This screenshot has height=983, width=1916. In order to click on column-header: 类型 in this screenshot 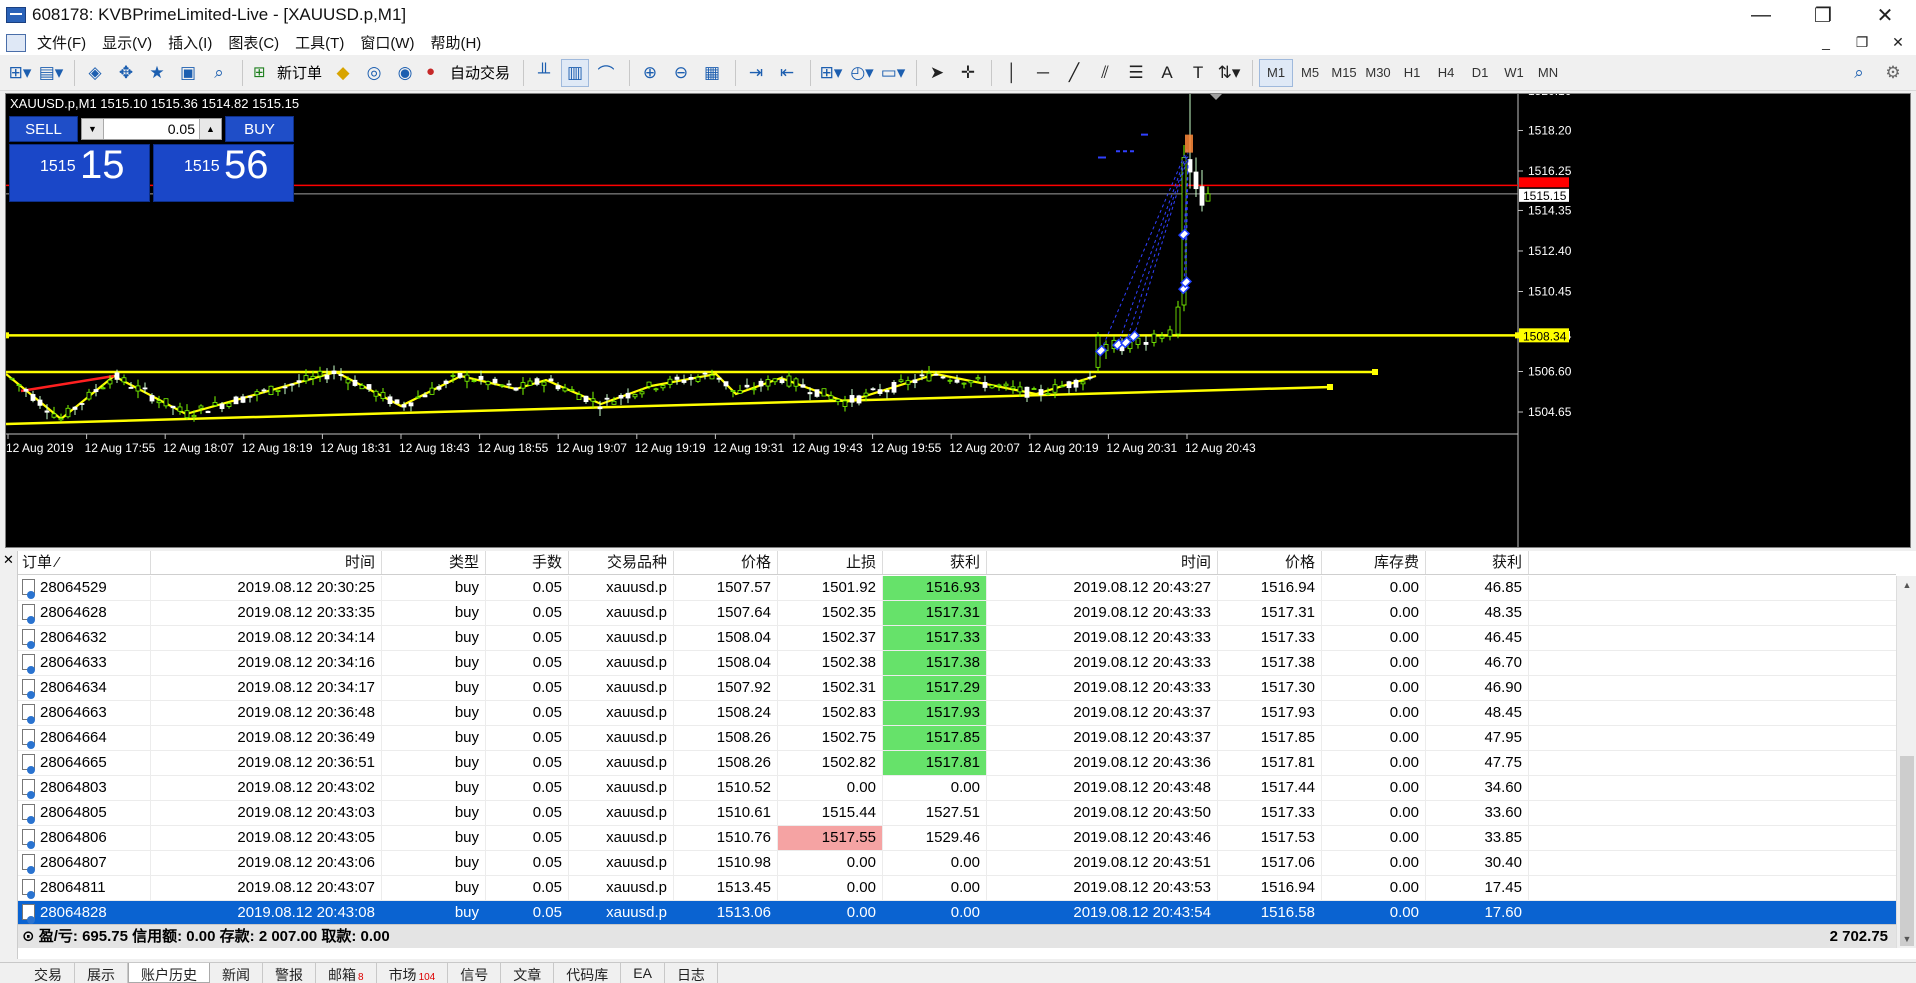, I will do `click(434, 562)`.